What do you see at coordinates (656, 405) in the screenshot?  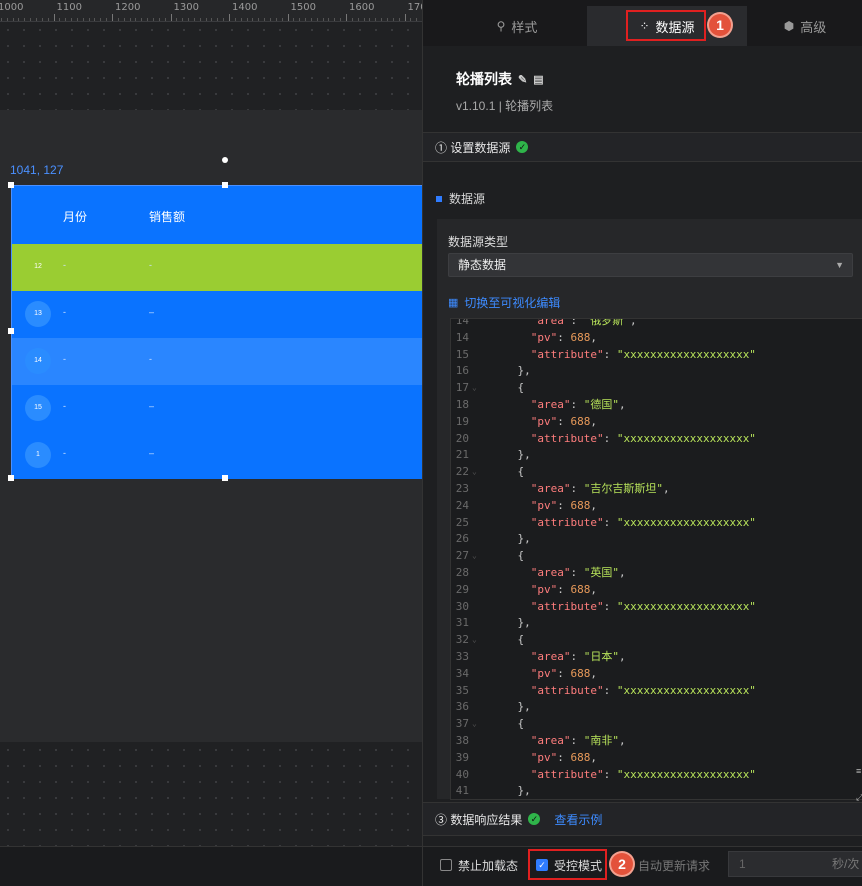 I see `code-line: 18 "area": "德国",` at bounding box center [656, 405].